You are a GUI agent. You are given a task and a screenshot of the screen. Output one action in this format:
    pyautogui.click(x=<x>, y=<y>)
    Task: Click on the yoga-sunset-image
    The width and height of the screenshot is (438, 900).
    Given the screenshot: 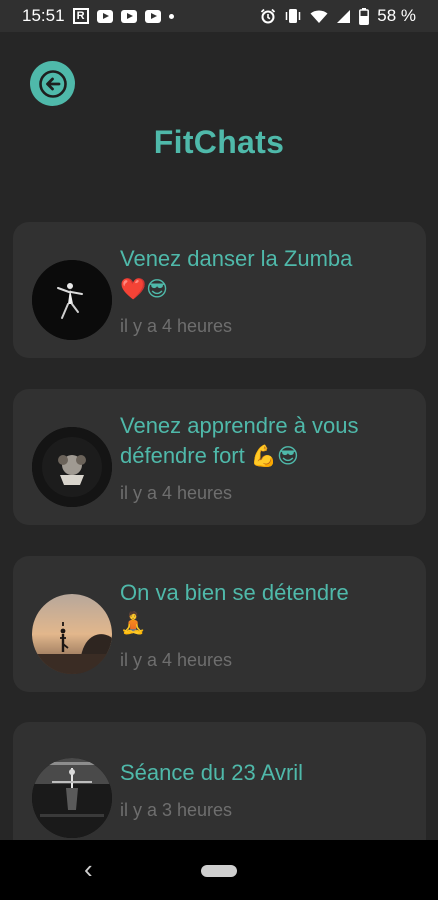 What is the action you would take?
    pyautogui.click(x=72, y=634)
    